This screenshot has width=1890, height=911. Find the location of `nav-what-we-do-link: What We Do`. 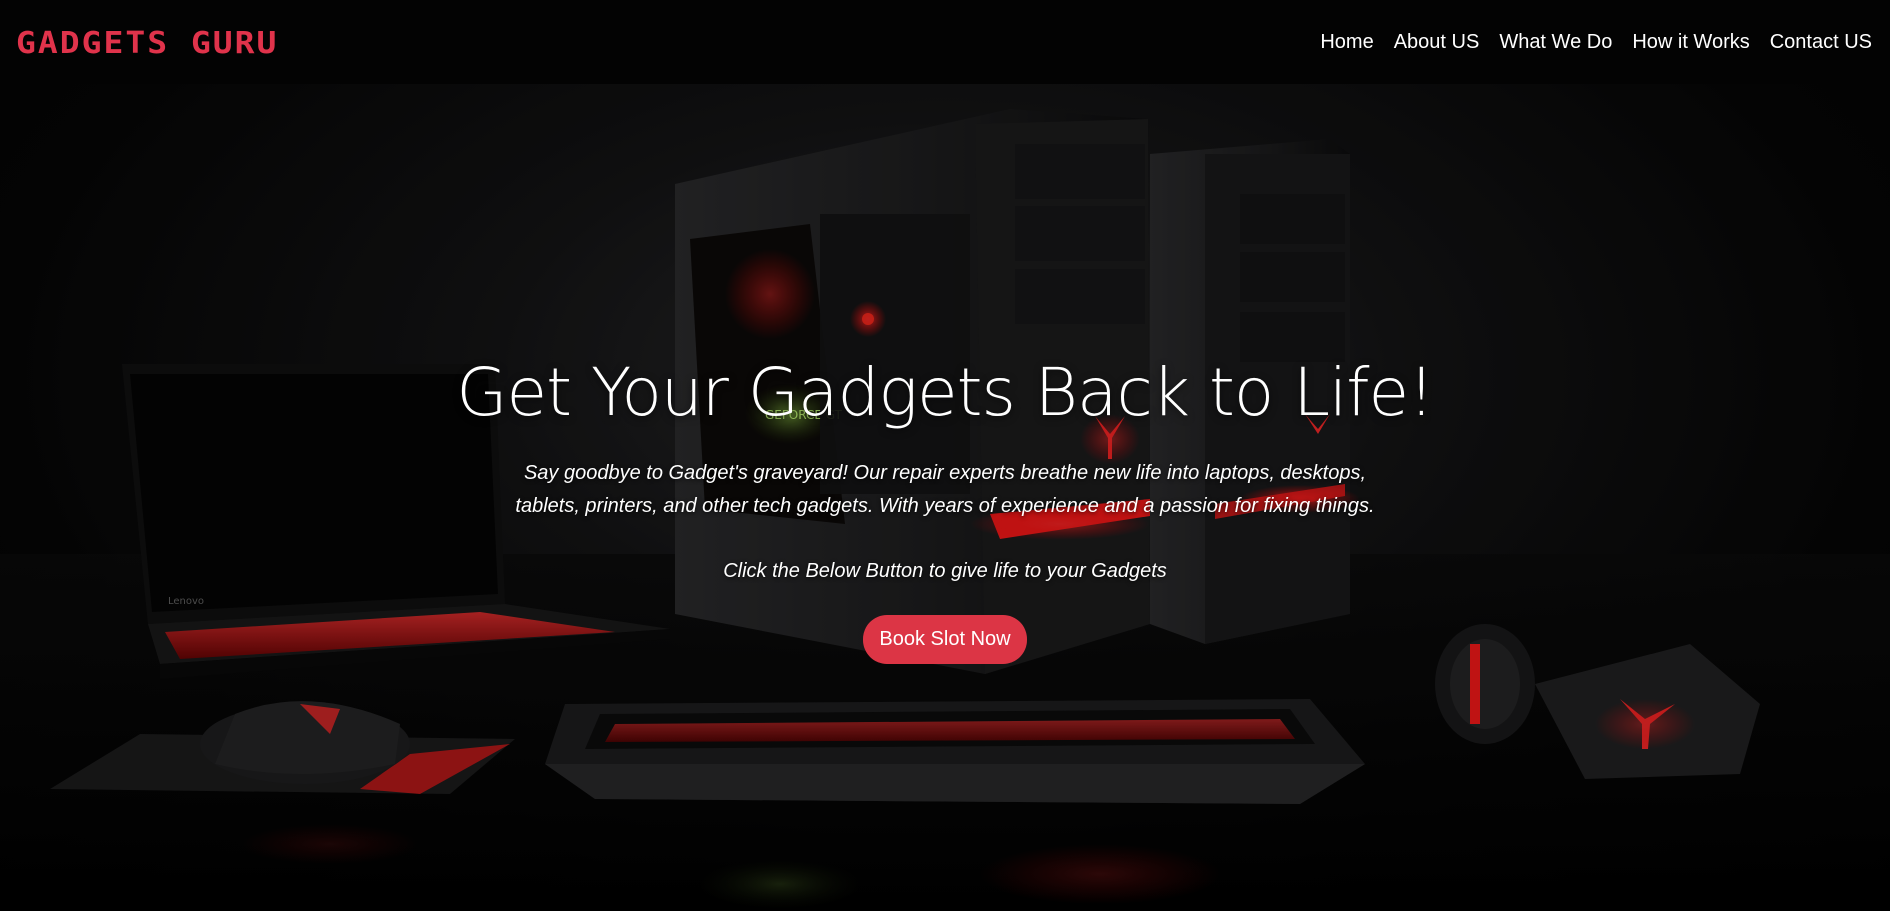

nav-what-we-do-link: What We Do is located at coordinates (1555, 42).